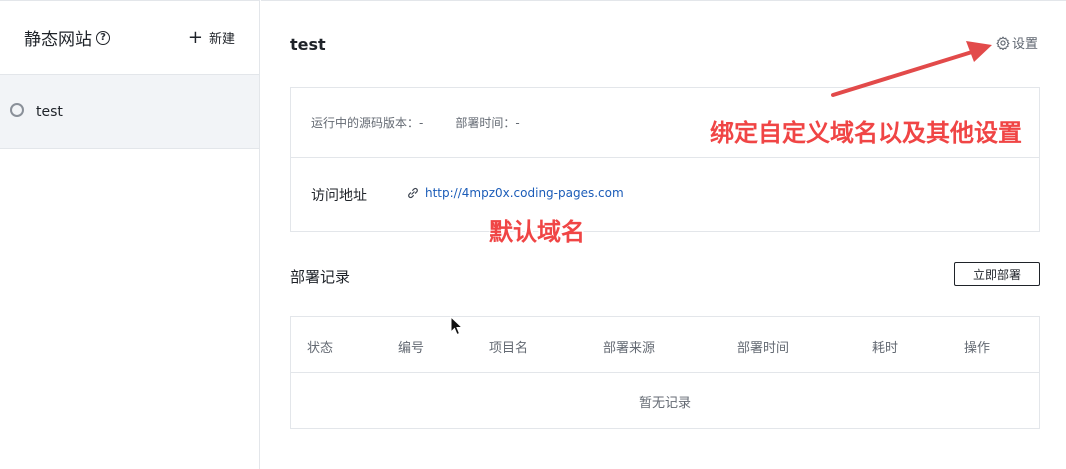 This screenshot has height=469, width=1066. What do you see at coordinates (537, 232) in the screenshot?
I see `default-domain-annotation: 默认域名` at bounding box center [537, 232].